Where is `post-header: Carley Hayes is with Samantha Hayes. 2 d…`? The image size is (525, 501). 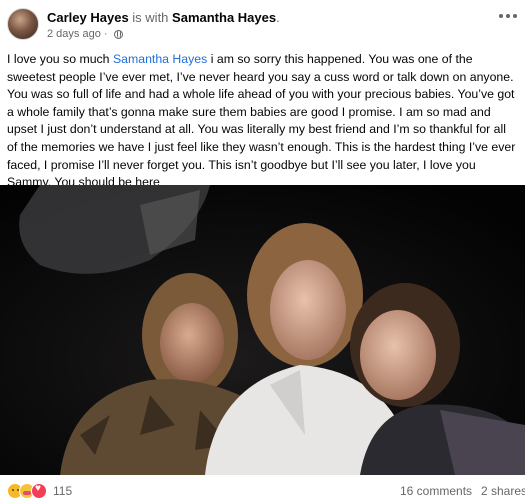 post-header: Carley Hayes is with Samantha Hayes. 2 d… is located at coordinates (262, 25).